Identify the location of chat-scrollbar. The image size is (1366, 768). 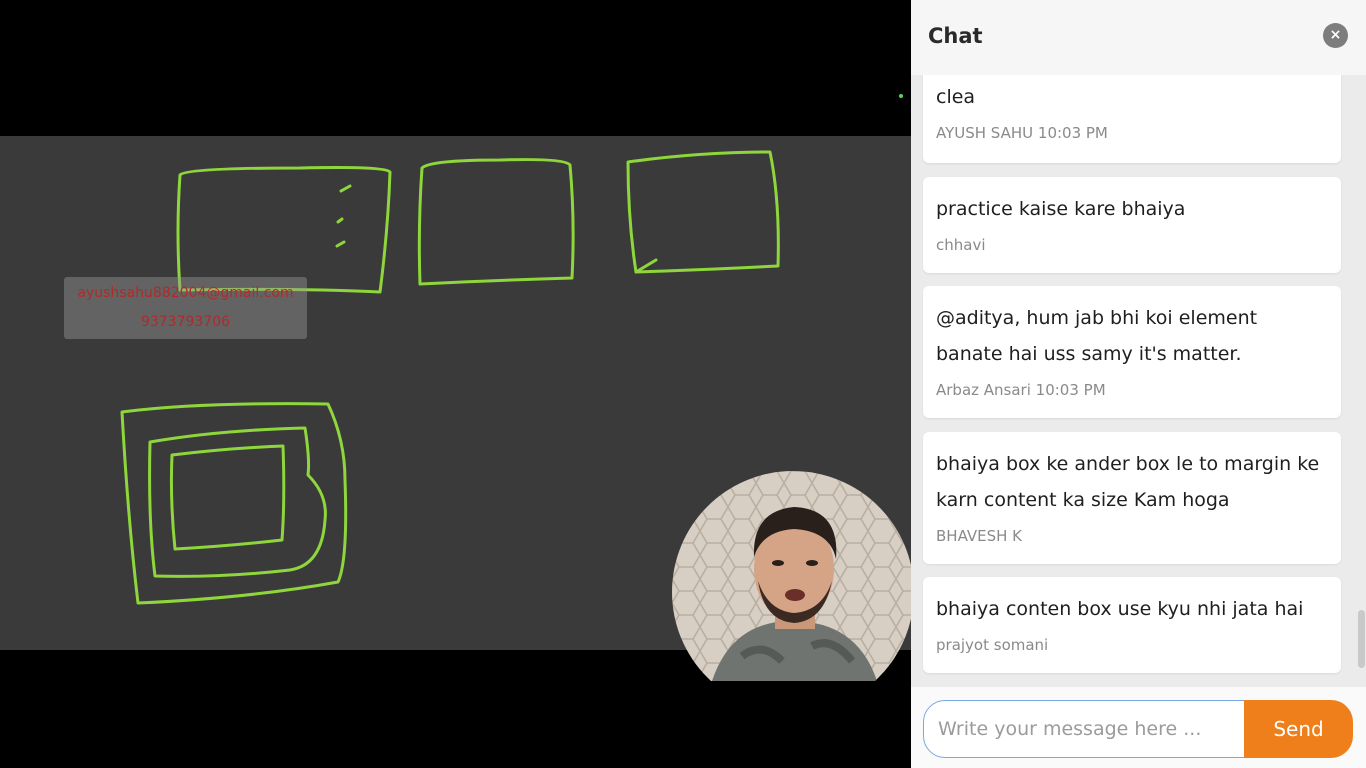
(1361, 381).